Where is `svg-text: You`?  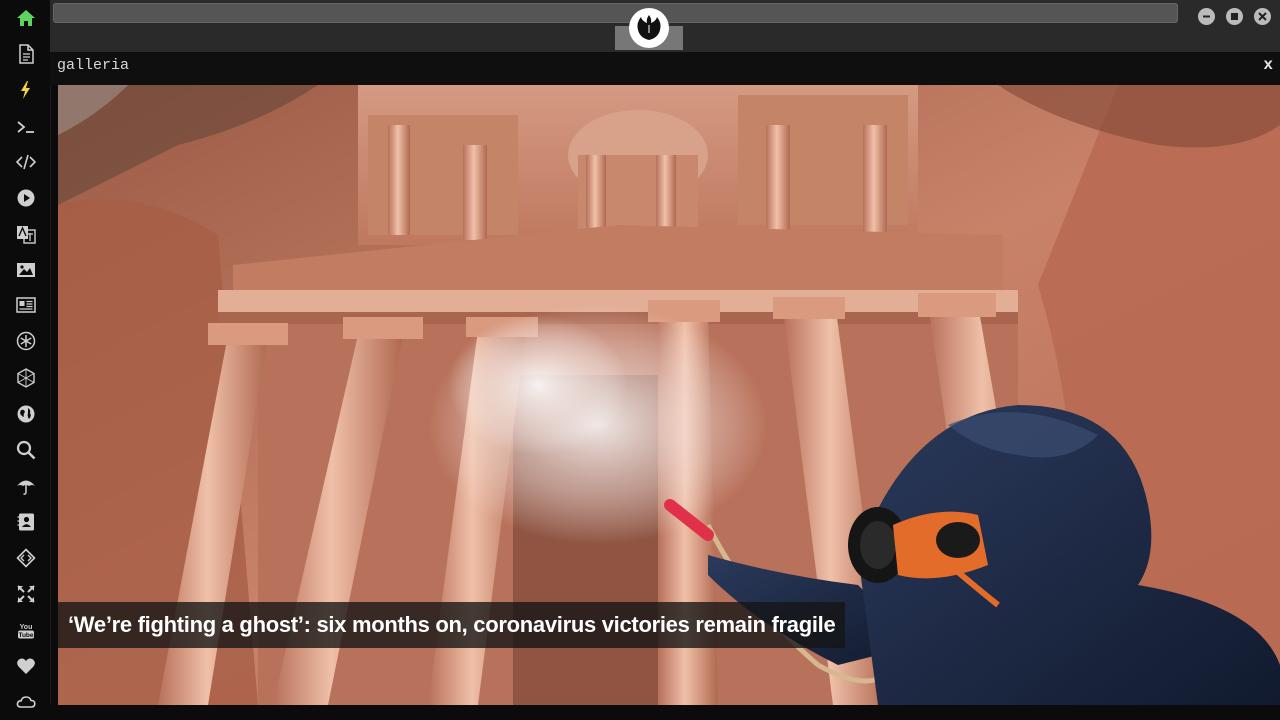 svg-text: You is located at coordinates (26, 627).